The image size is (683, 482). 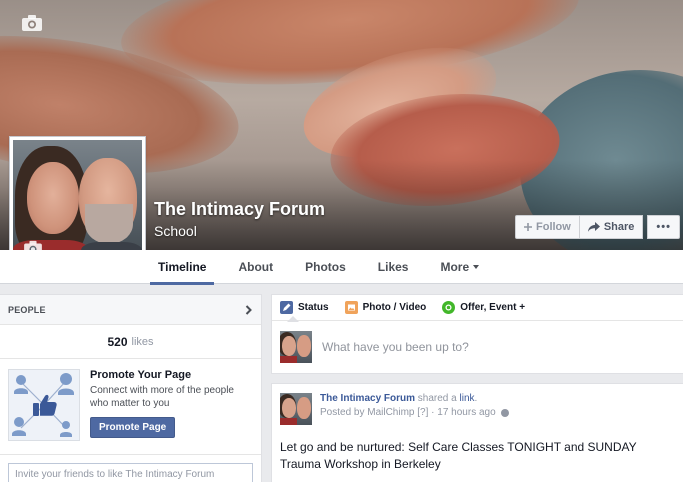 I want to click on chevron-right-icon, so click(x=249, y=310).